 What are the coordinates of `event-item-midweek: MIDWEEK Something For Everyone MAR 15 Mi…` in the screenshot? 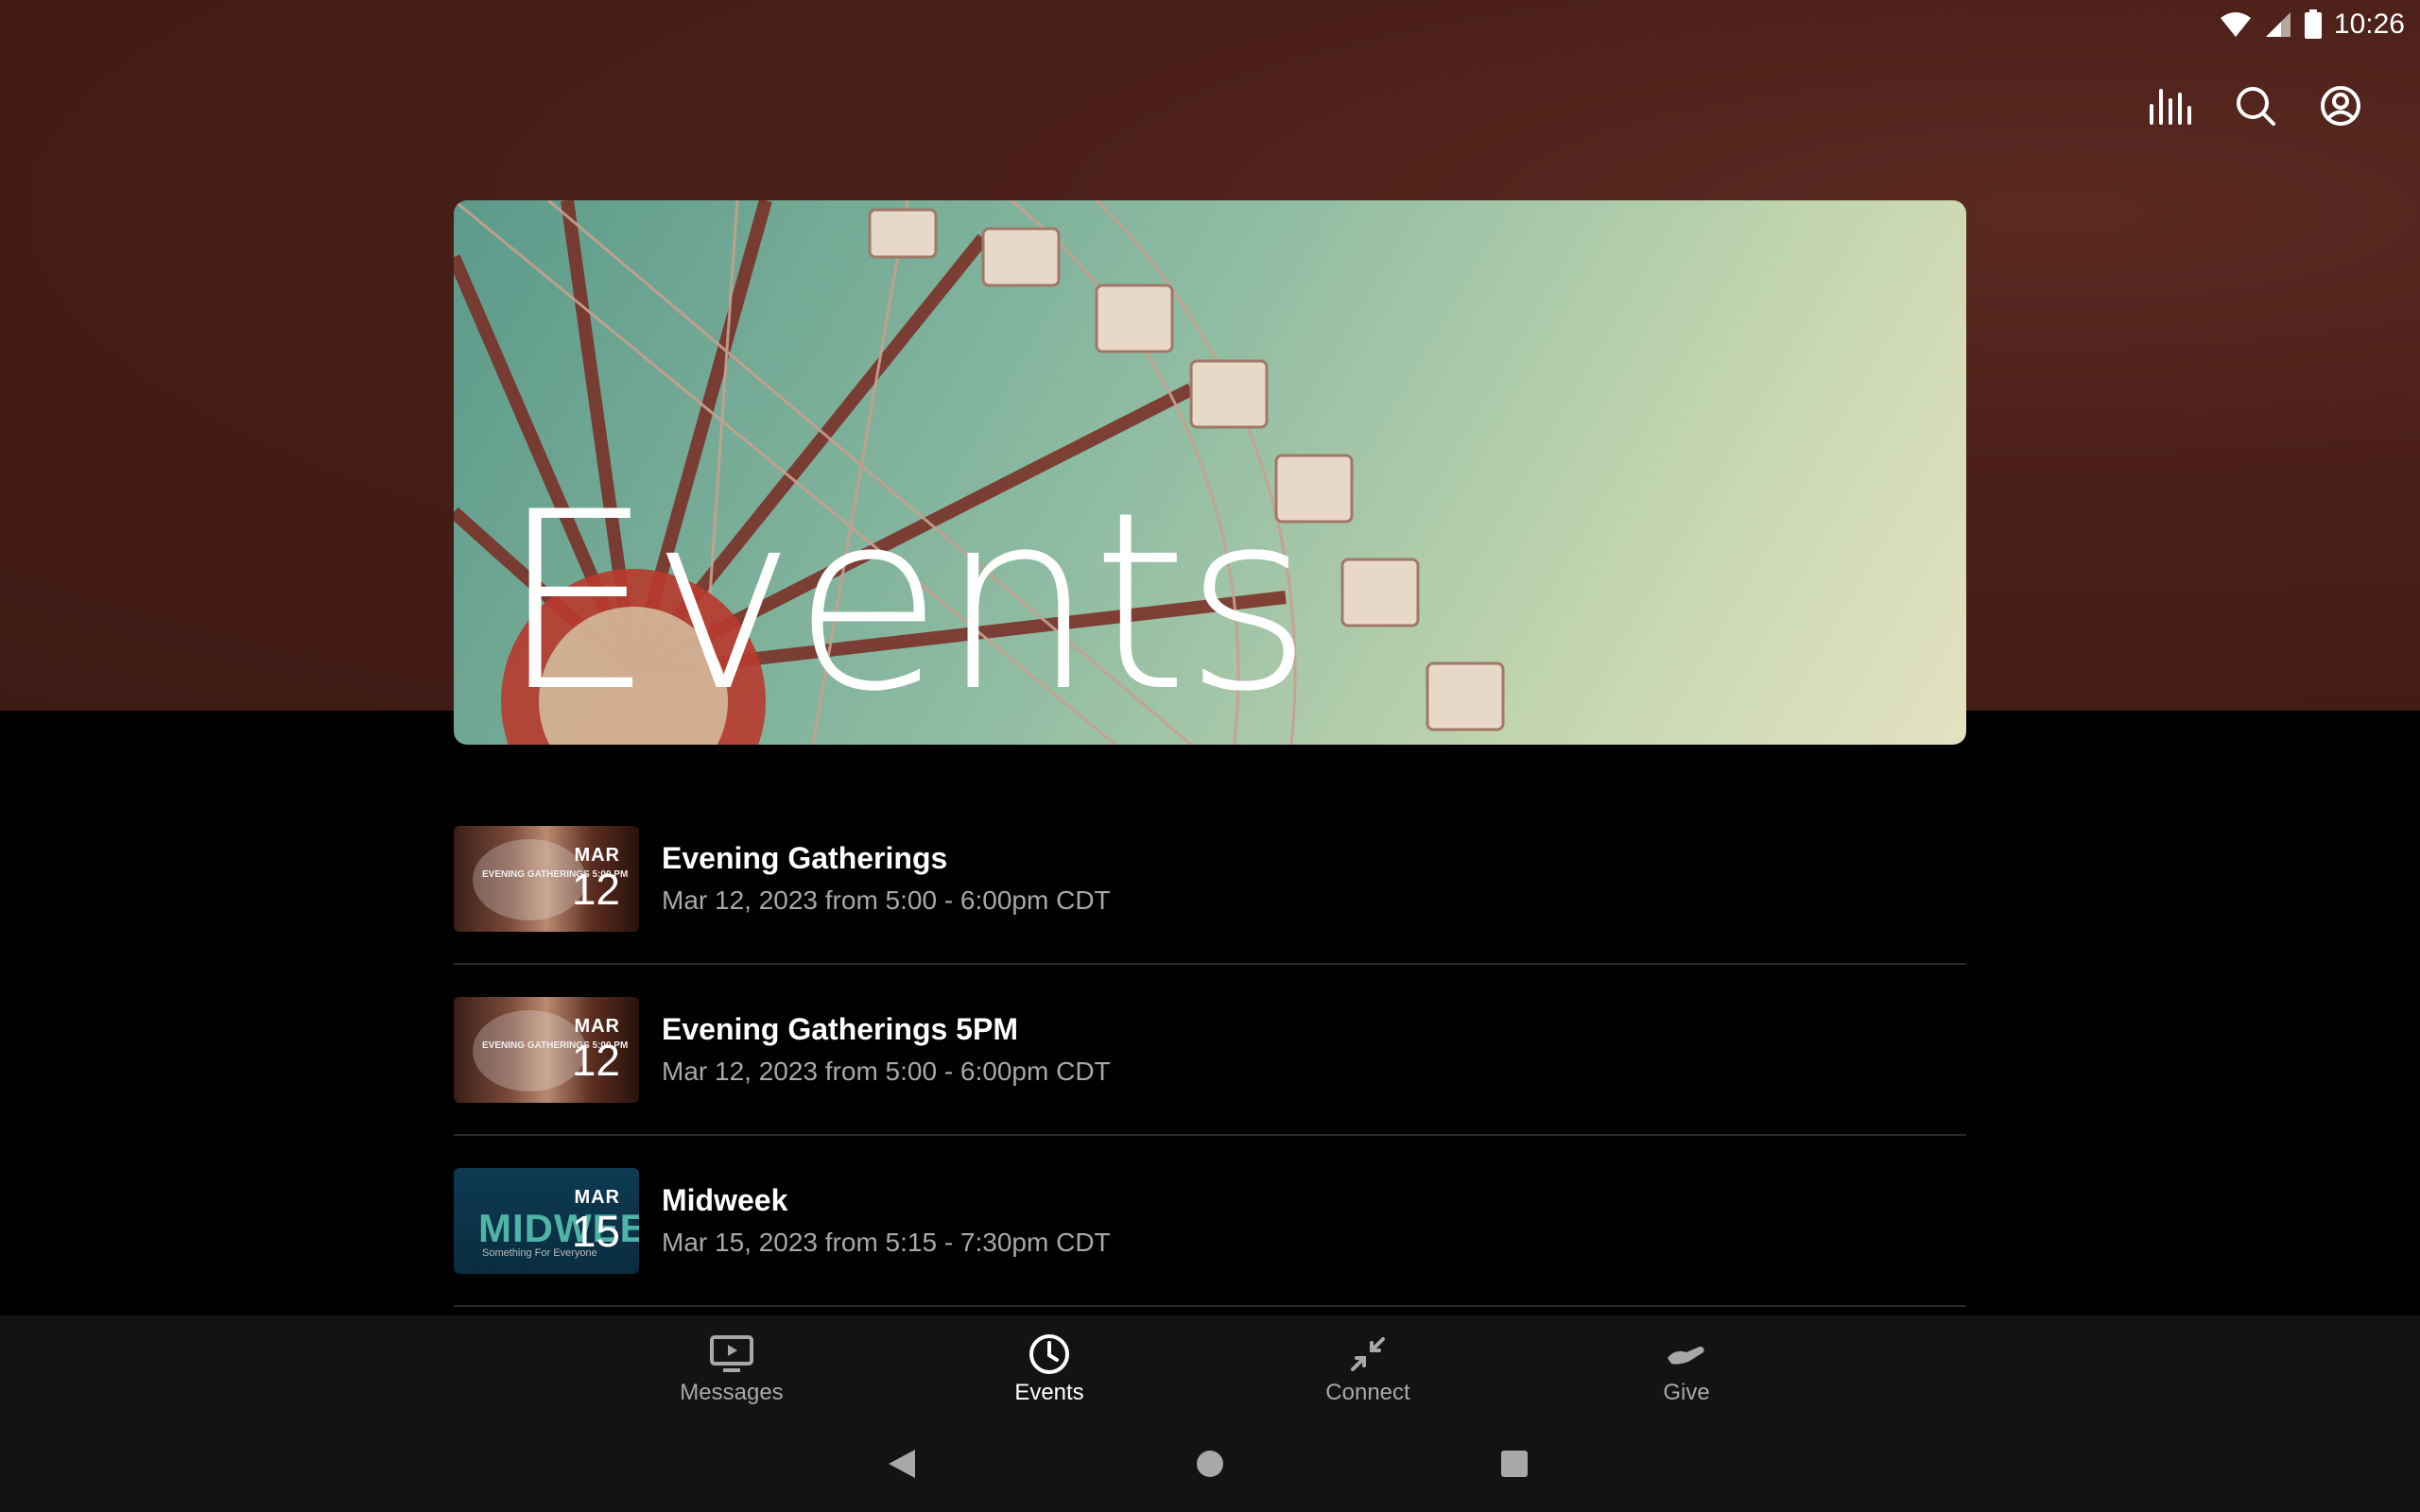 It's located at (1210, 1221).